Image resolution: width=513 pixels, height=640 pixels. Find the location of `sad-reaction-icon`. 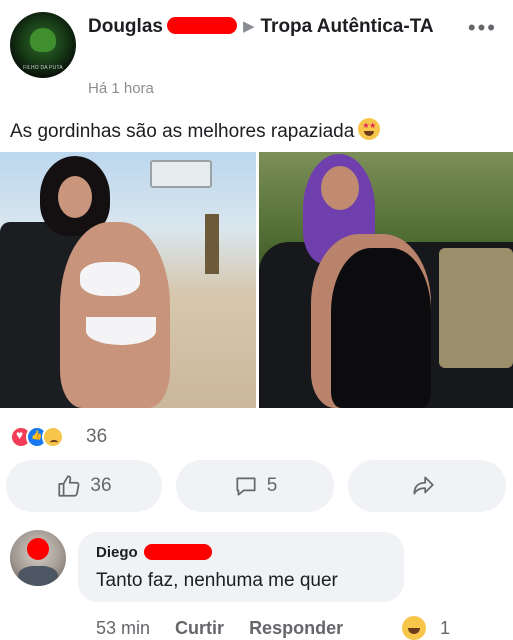

sad-reaction-icon is located at coordinates (53, 437).